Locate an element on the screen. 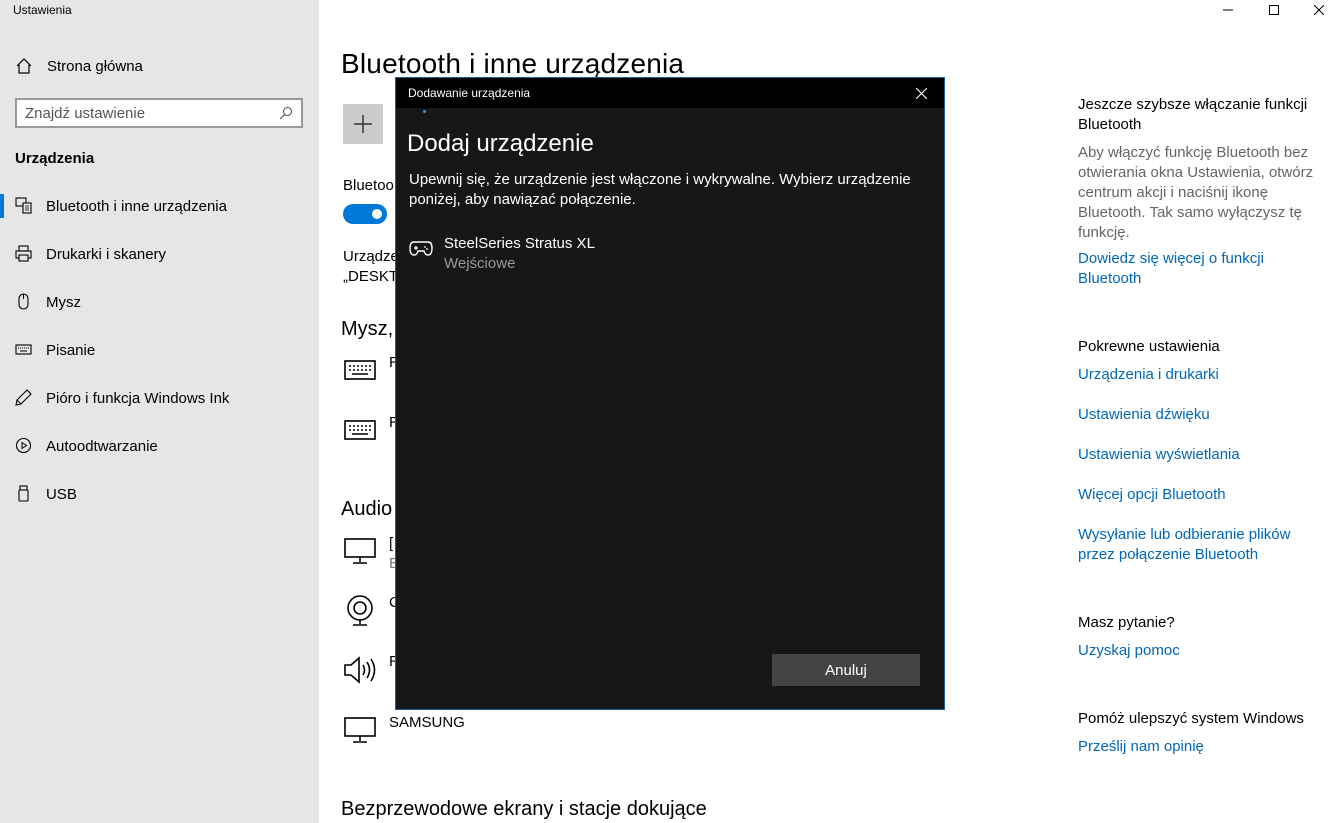 The height and width of the screenshot is (823, 1332). maximize-button is located at coordinates (1274, 10).